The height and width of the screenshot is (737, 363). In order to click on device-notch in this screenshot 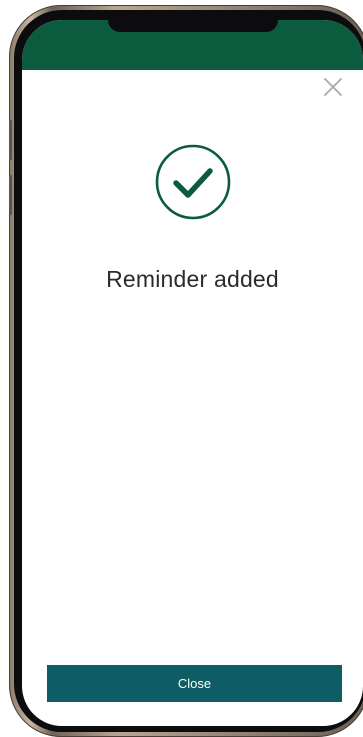, I will do `click(193, 26)`.